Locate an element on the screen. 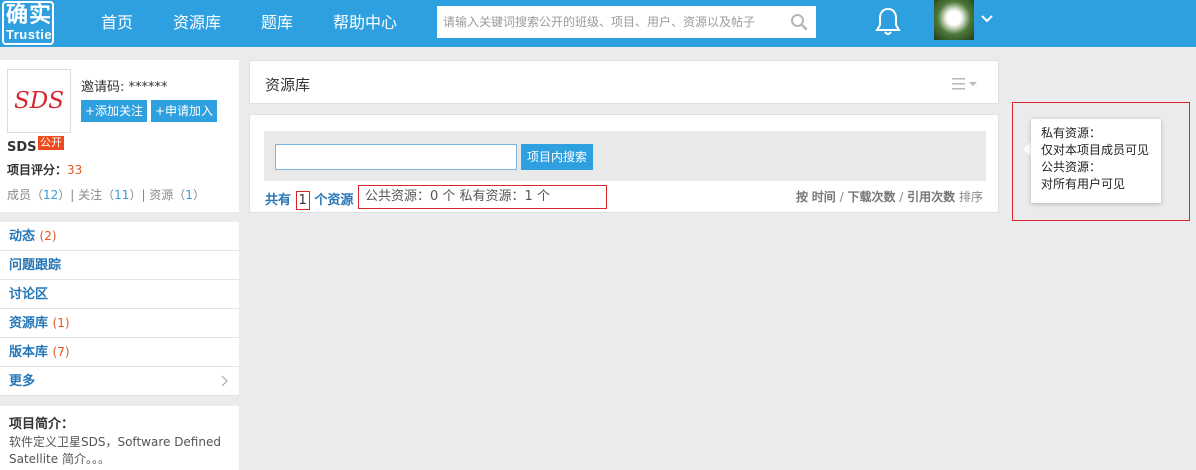 The height and width of the screenshot is (470, 1196). sort-by-time: 时间 is located at coordinates (824, 197).